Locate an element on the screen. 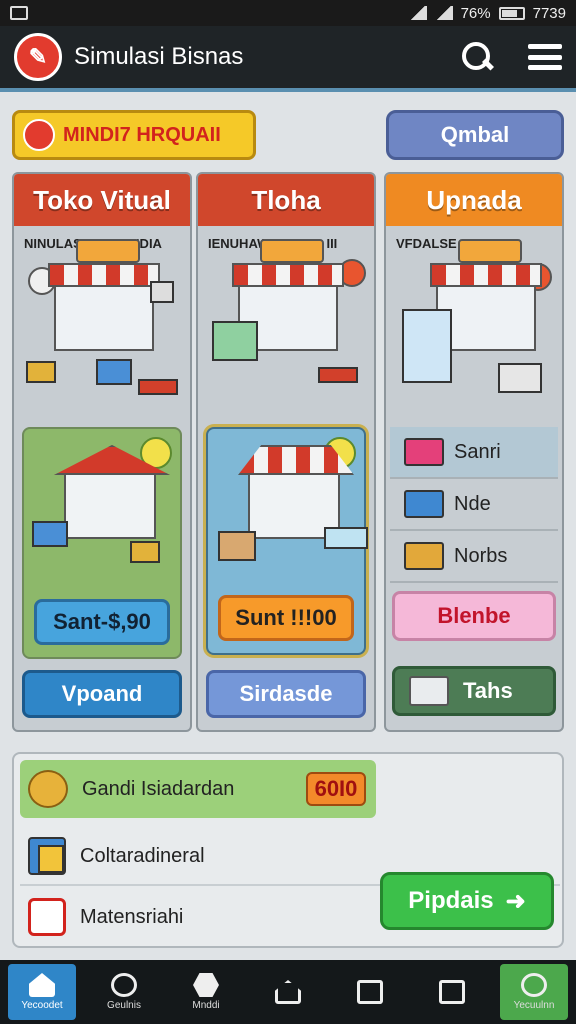  price-button: Sant-$,90 is located at coordinates (102, 622).